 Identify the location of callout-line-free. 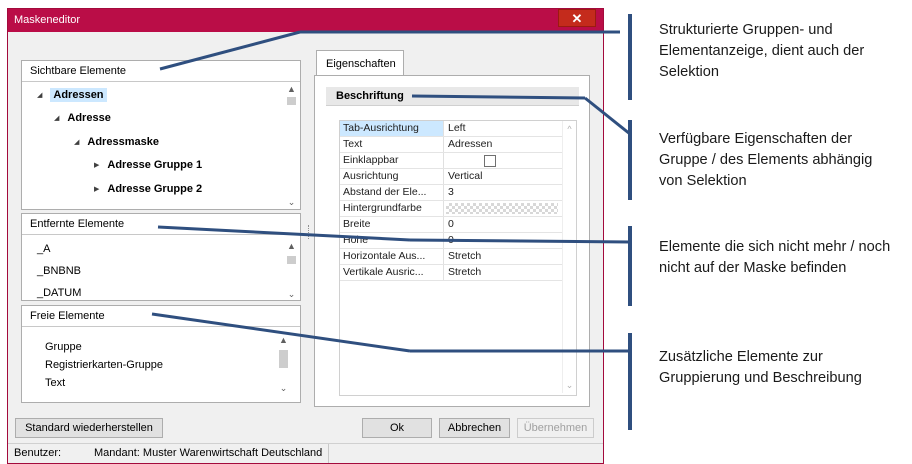
(281, 332).